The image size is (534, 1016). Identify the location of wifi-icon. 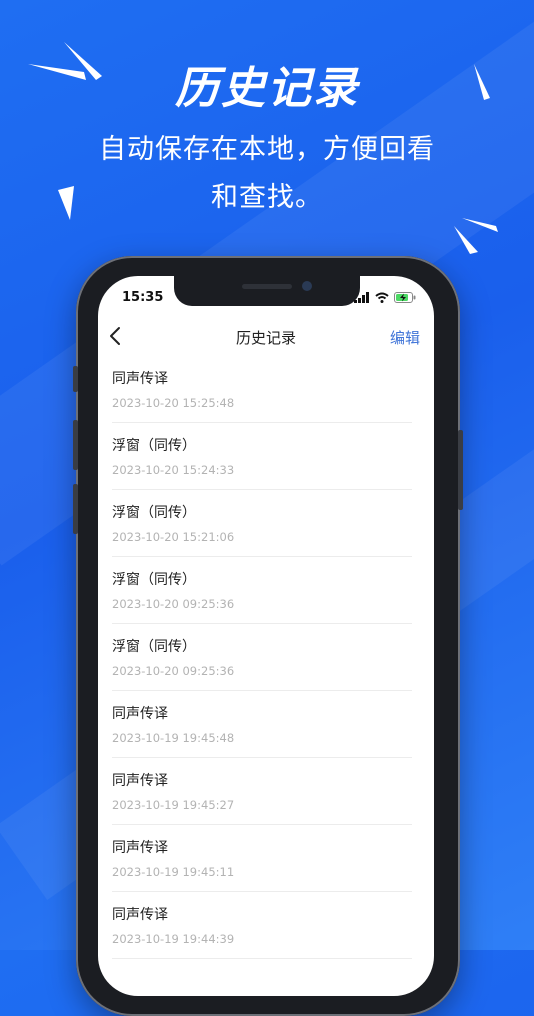
(382, 297).